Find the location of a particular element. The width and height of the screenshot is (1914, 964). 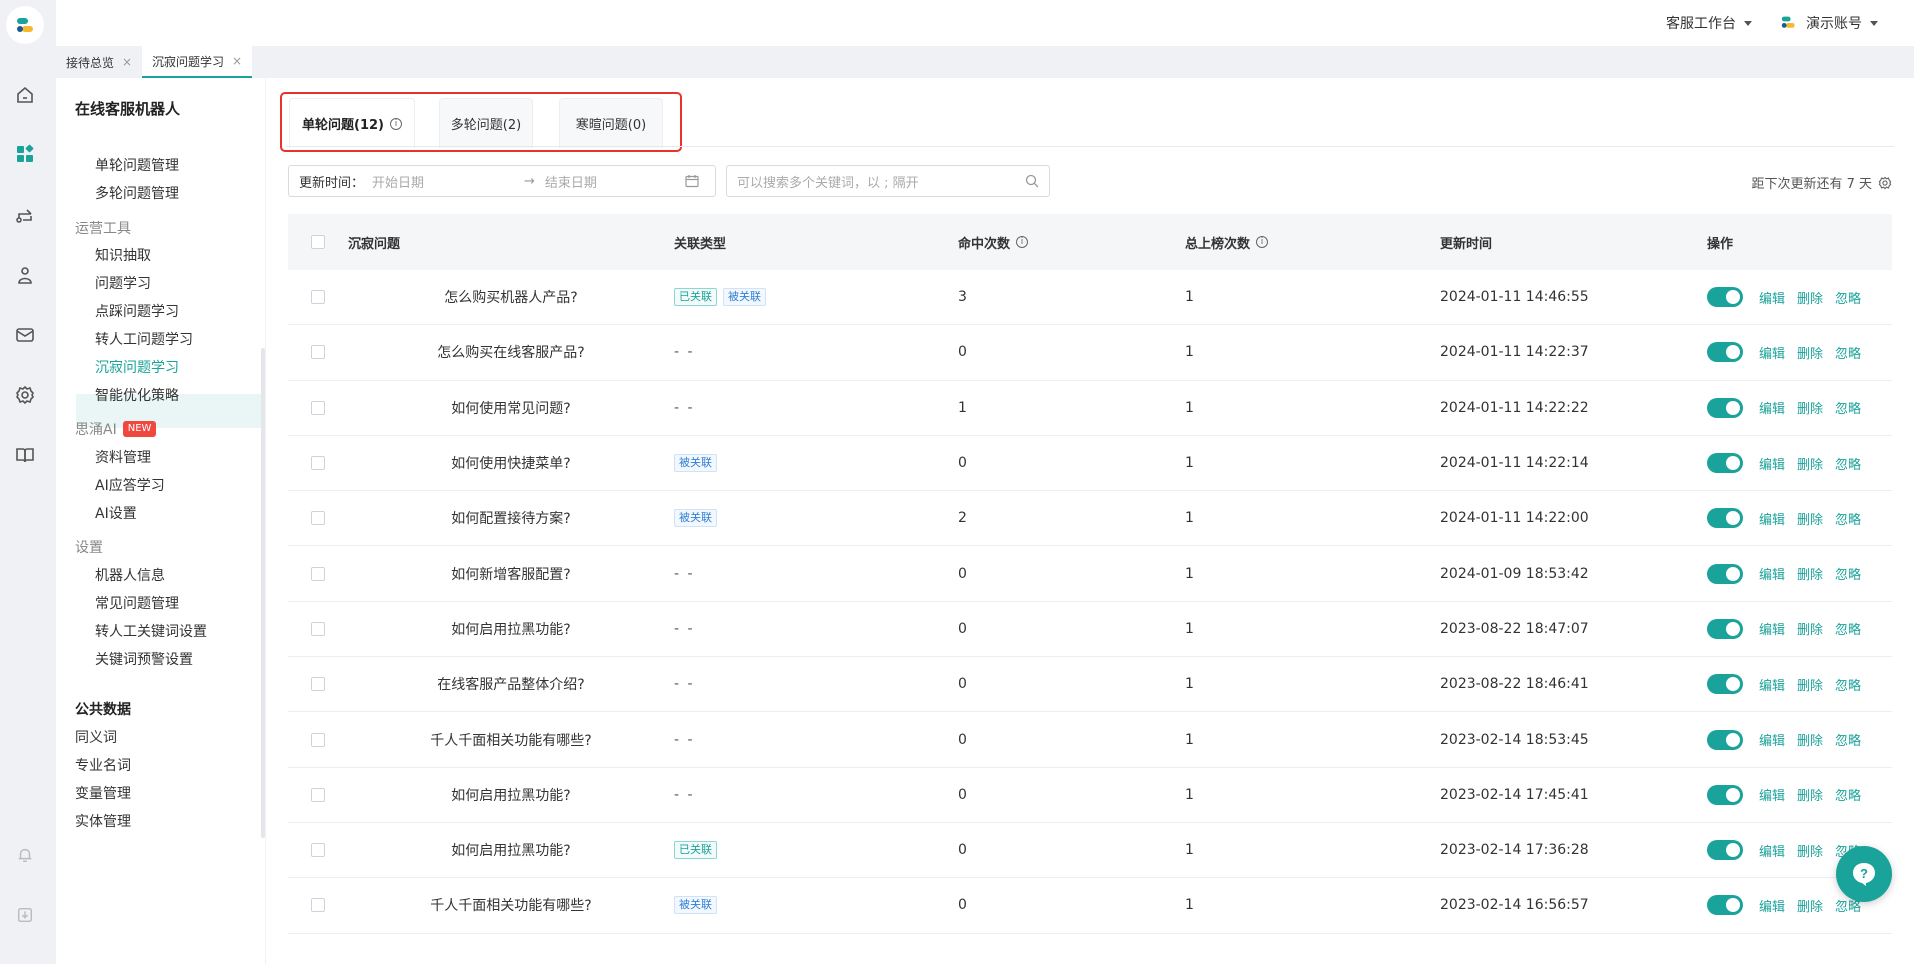

app-logo-icon is located at coordinates (25, 25).